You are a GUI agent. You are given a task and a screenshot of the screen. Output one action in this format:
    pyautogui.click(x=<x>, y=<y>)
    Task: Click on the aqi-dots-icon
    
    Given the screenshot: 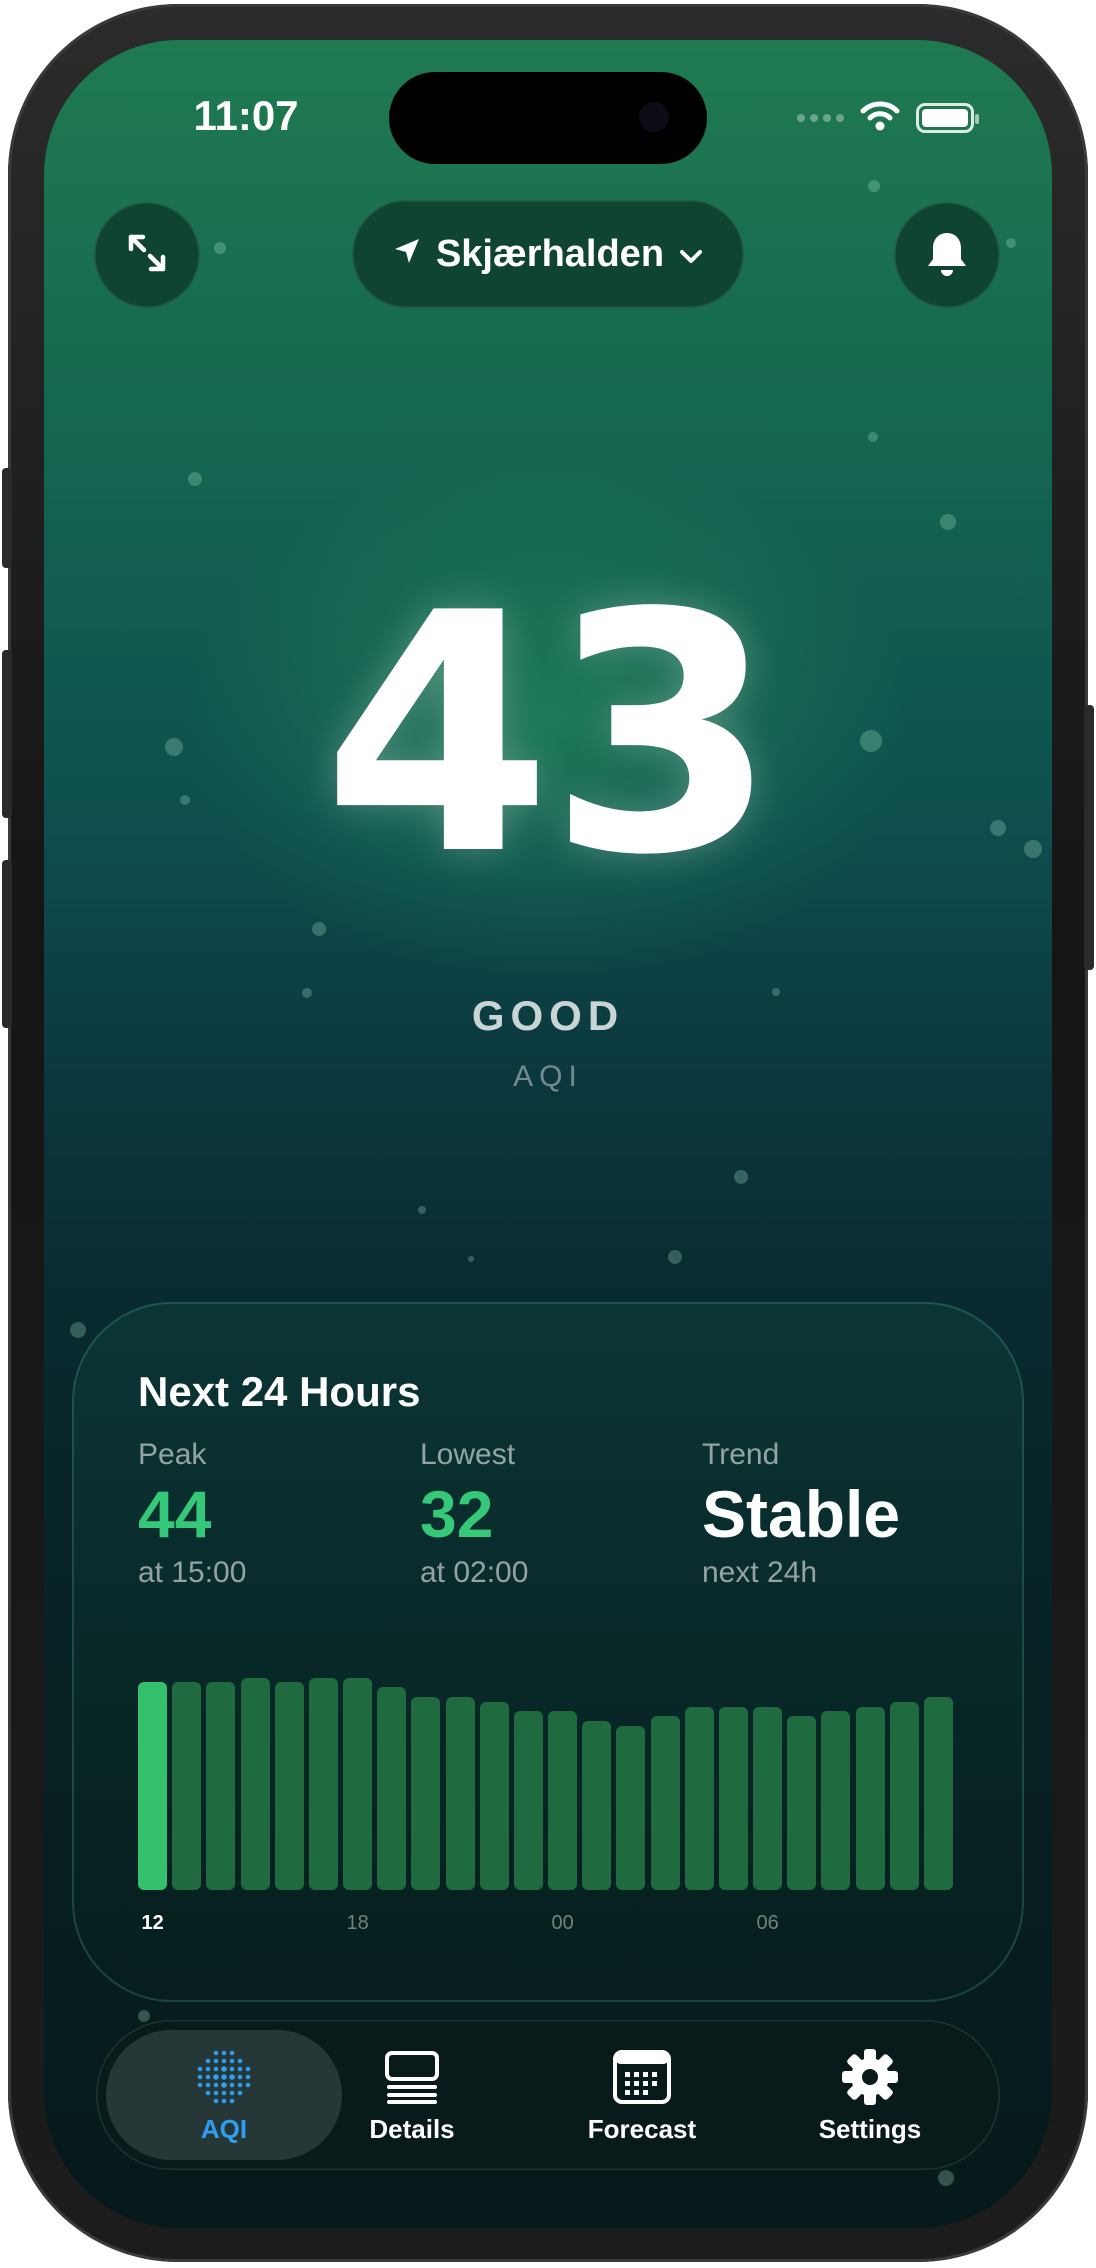 What is the action you would take?
    pyautogui.click(x=224, y=2077)
    